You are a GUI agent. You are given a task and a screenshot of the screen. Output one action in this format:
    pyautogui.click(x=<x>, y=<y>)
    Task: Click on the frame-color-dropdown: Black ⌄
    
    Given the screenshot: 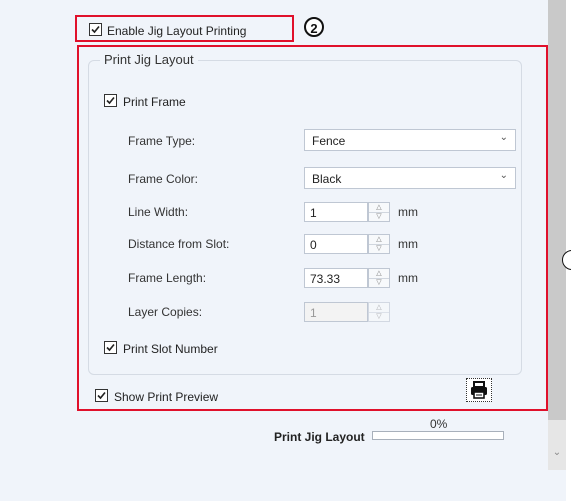 What is the action you would take?
    pyautogui.click(x=410, y=178)
    